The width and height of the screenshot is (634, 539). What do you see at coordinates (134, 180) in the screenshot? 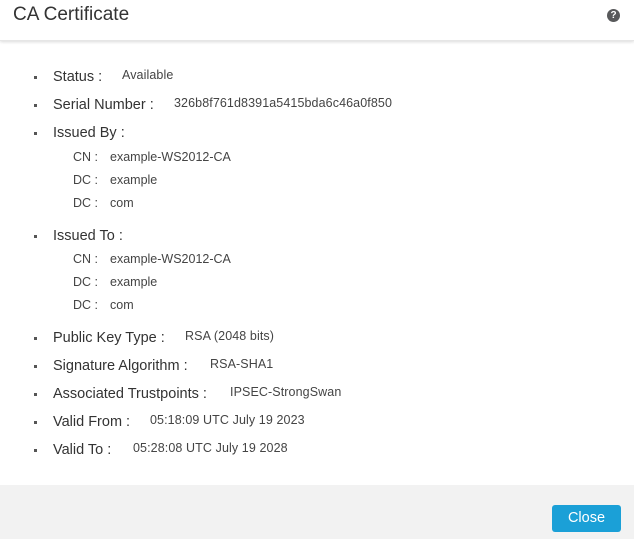
I see `issued-by-dc-value: example` at bounding box center [134, 180].